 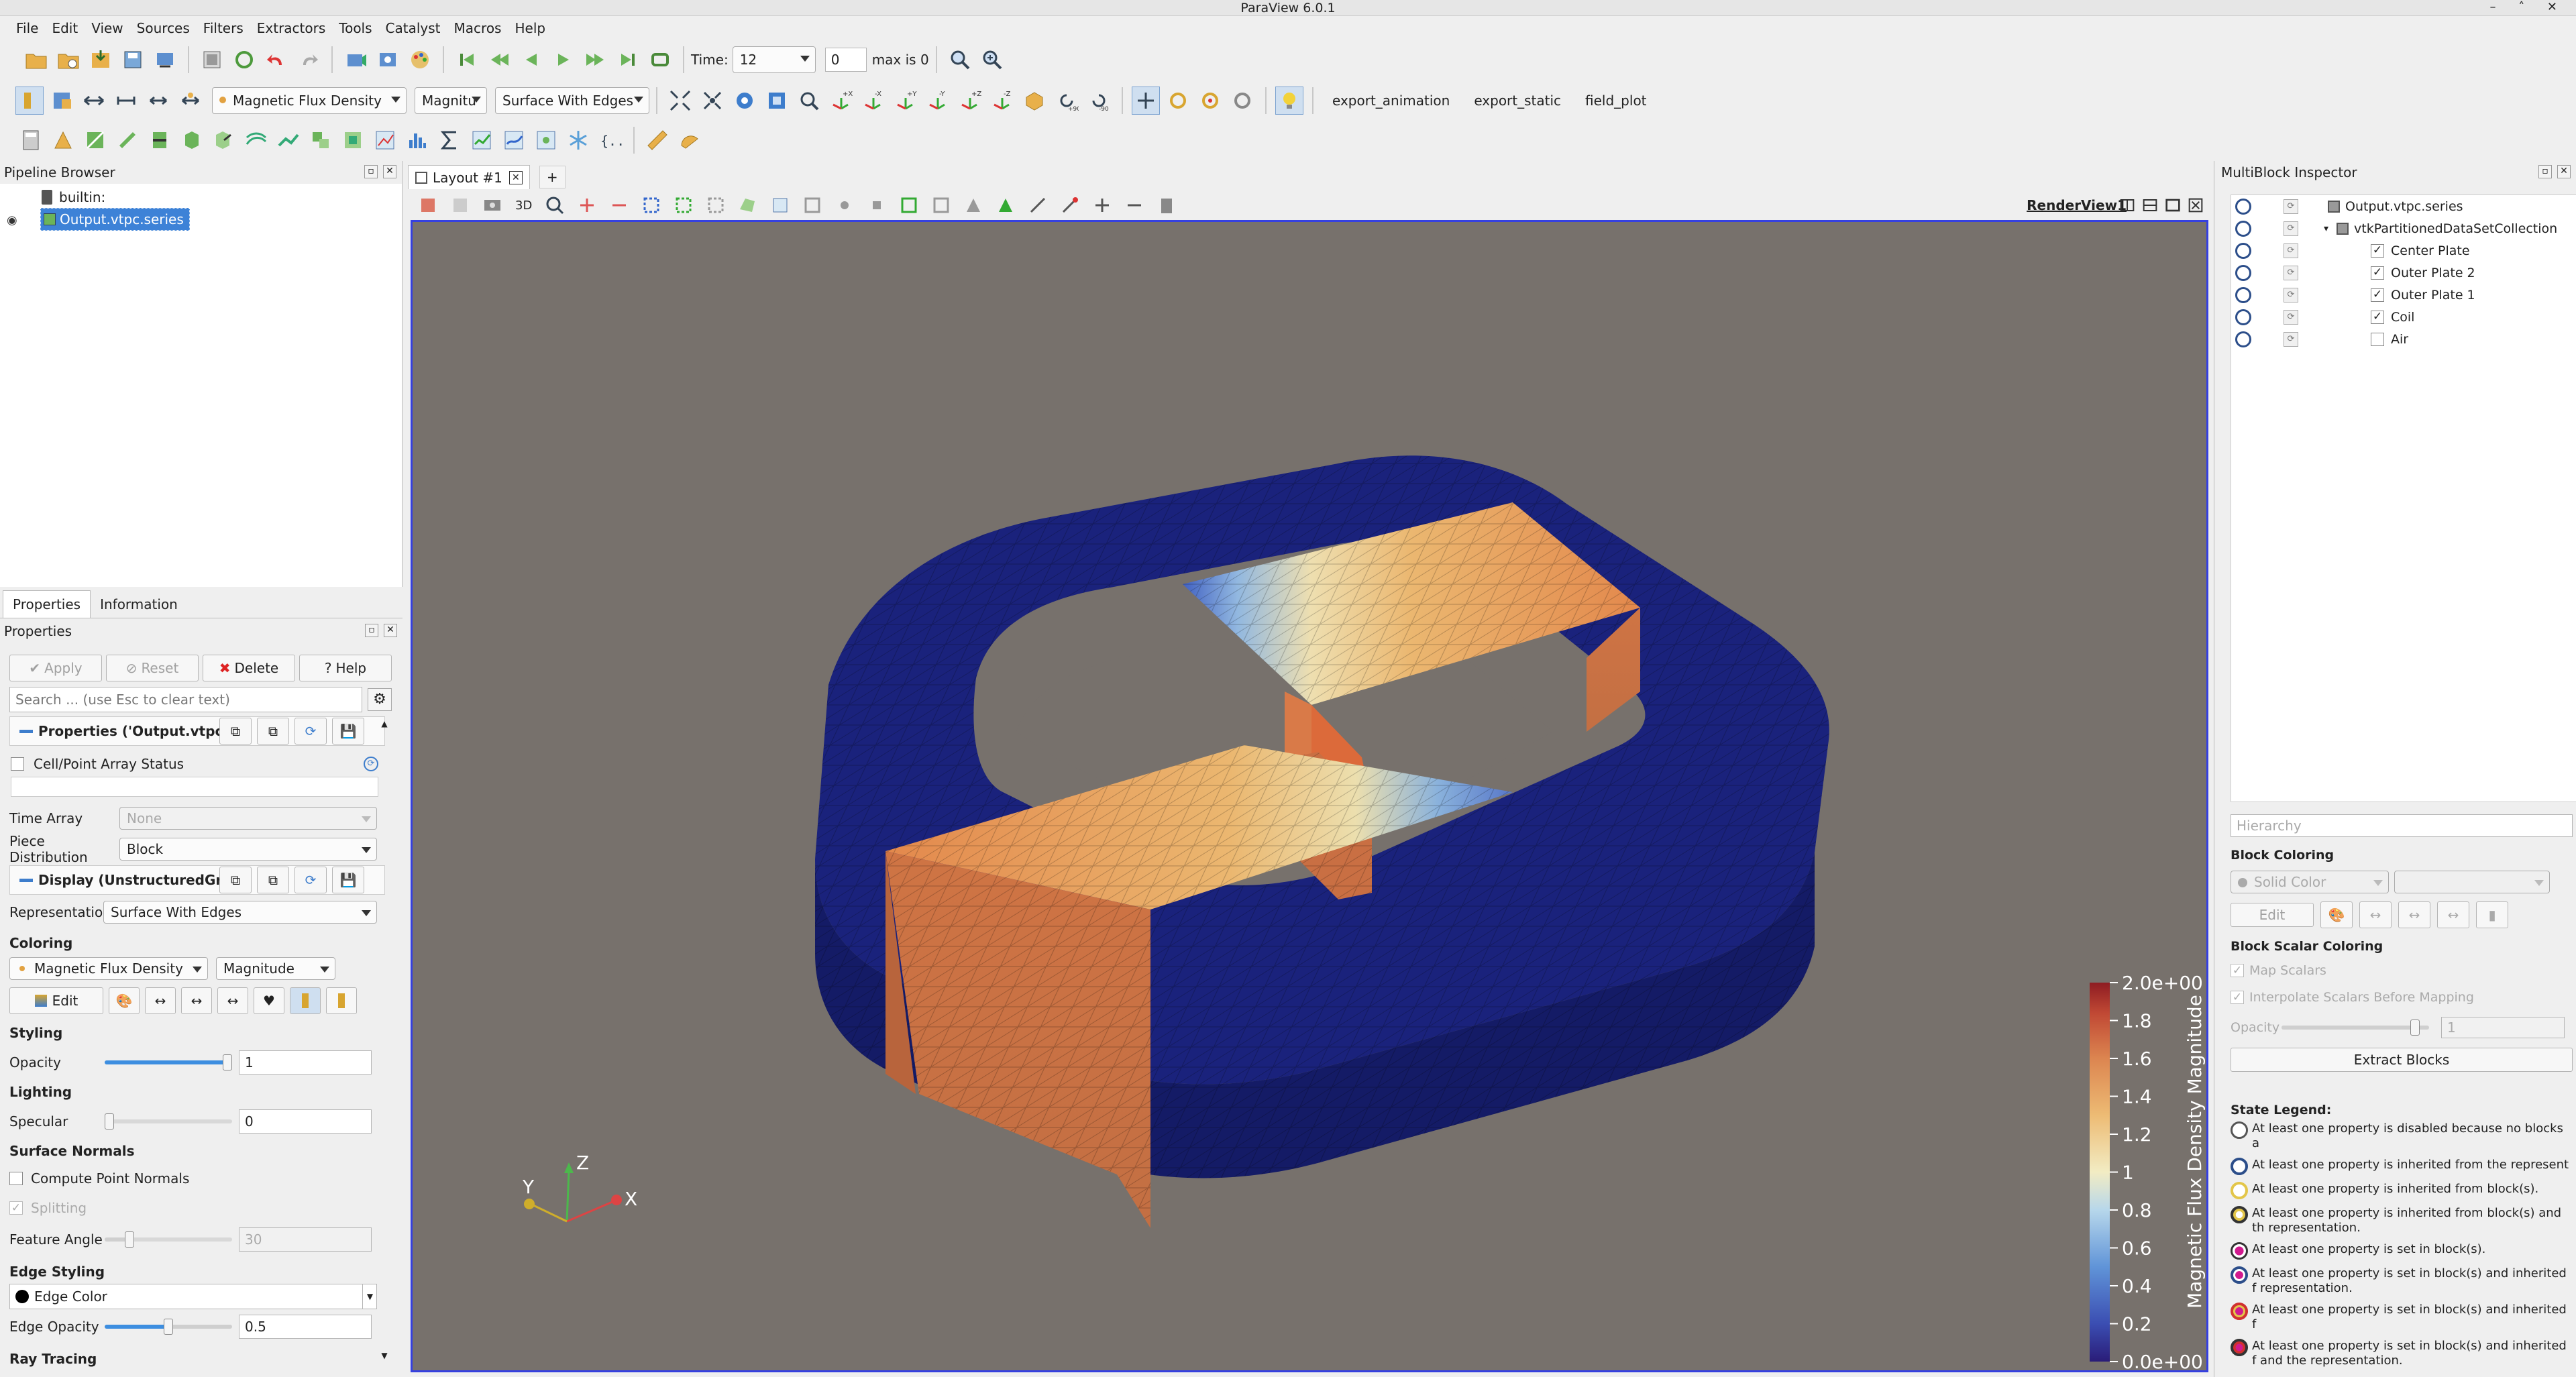 I want to click on show-center-icon, so click(x=587, y=205).